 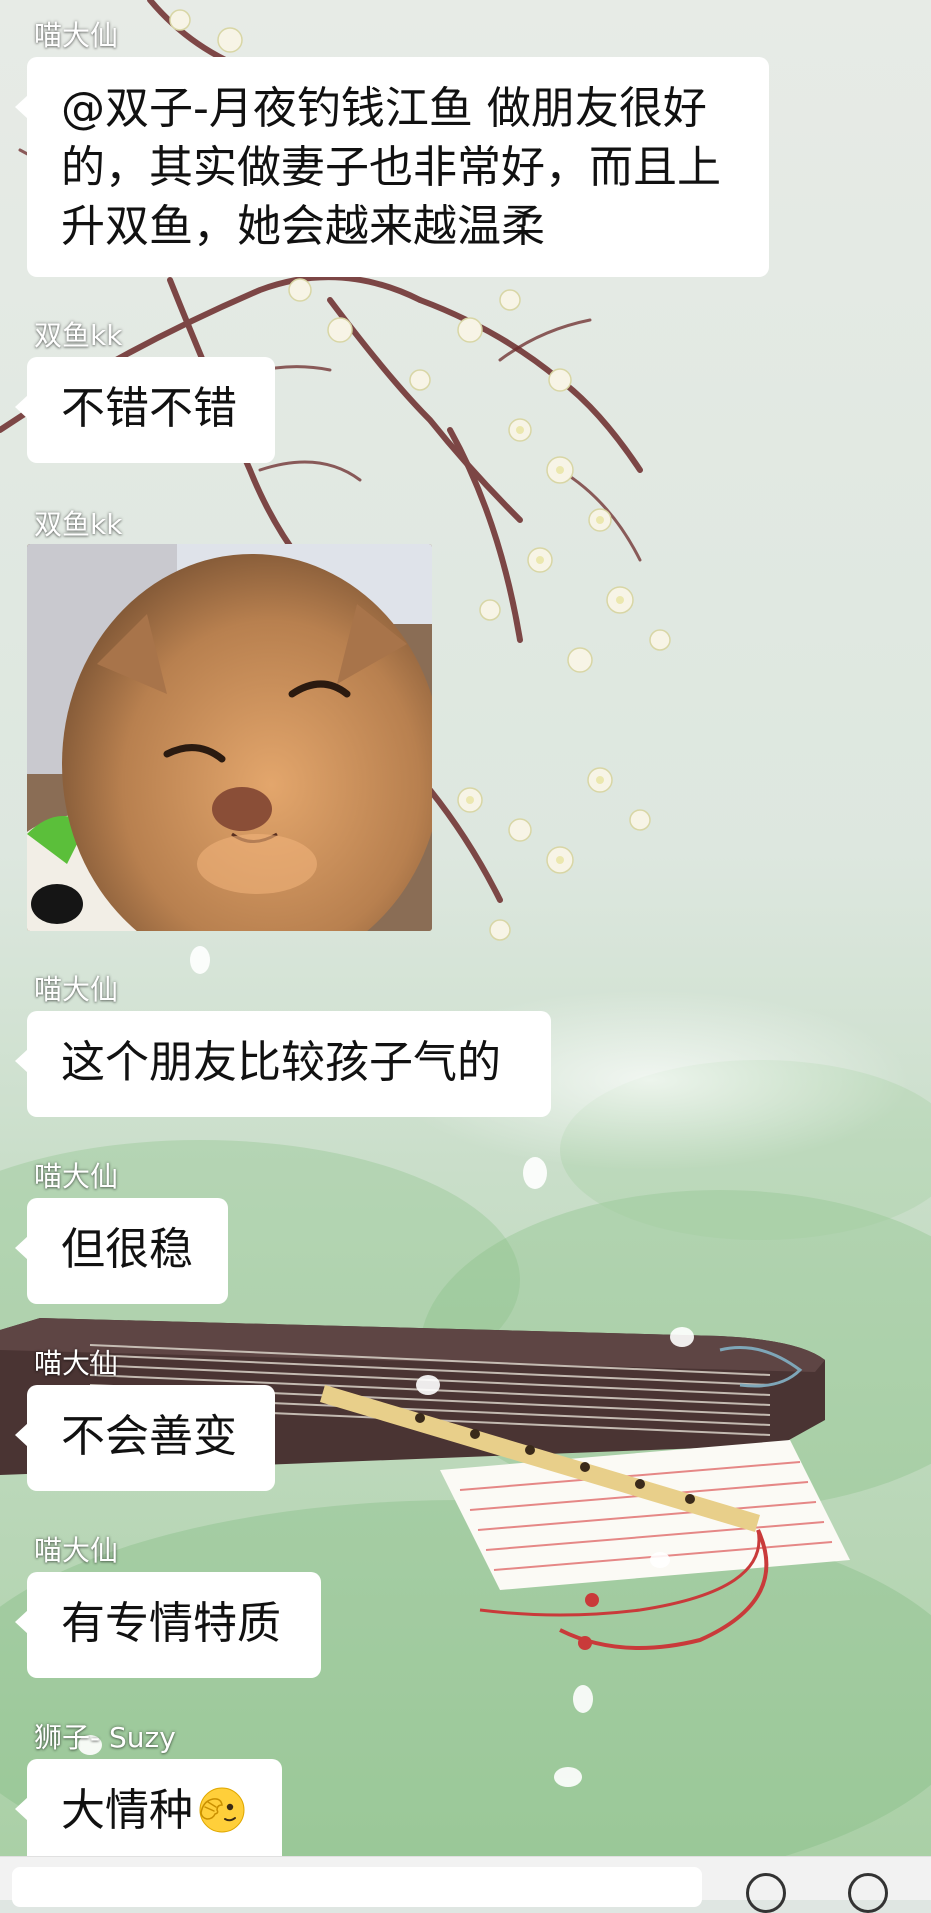 What do you see at coordinates (357, 1887) in the screenshot?
I see `message-input` at bounding box center [357, 1887].